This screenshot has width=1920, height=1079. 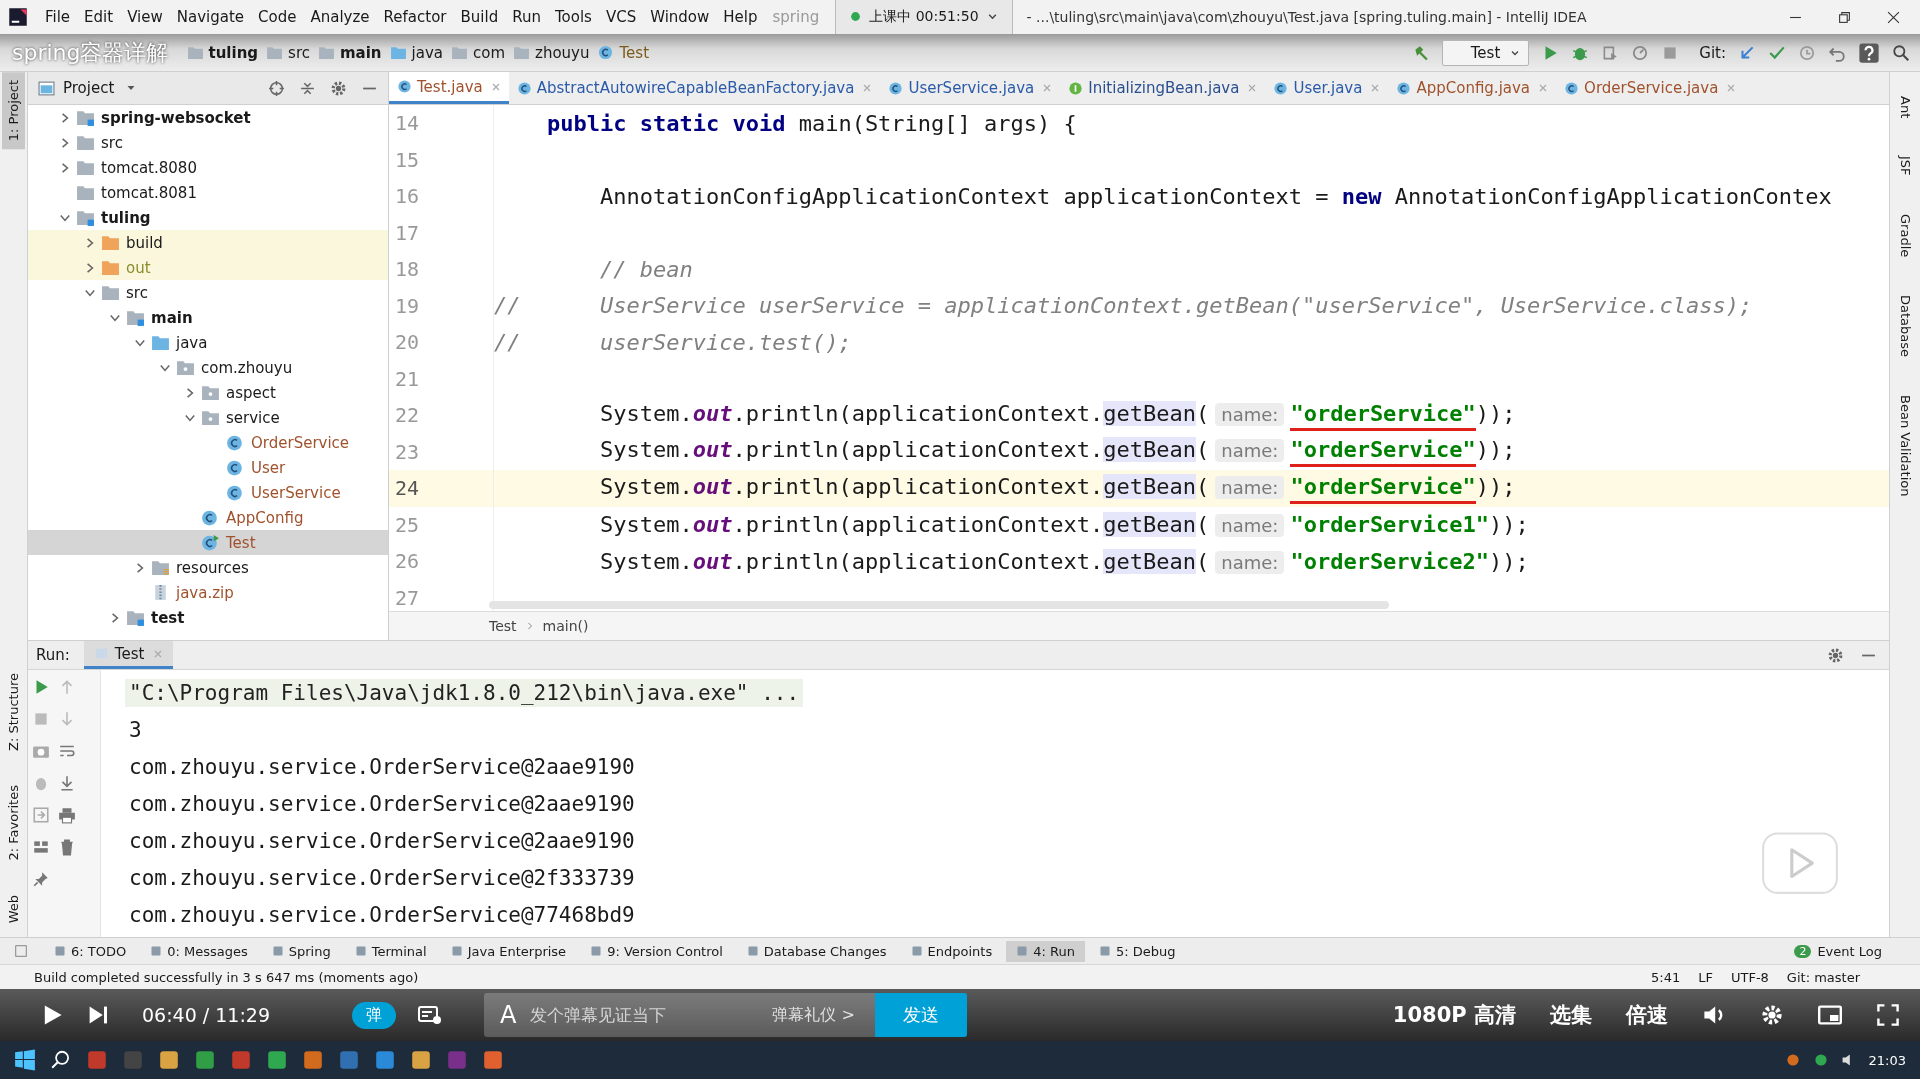 I want to click on tree-row: tomcat.8081, so click(x=208, y=192).